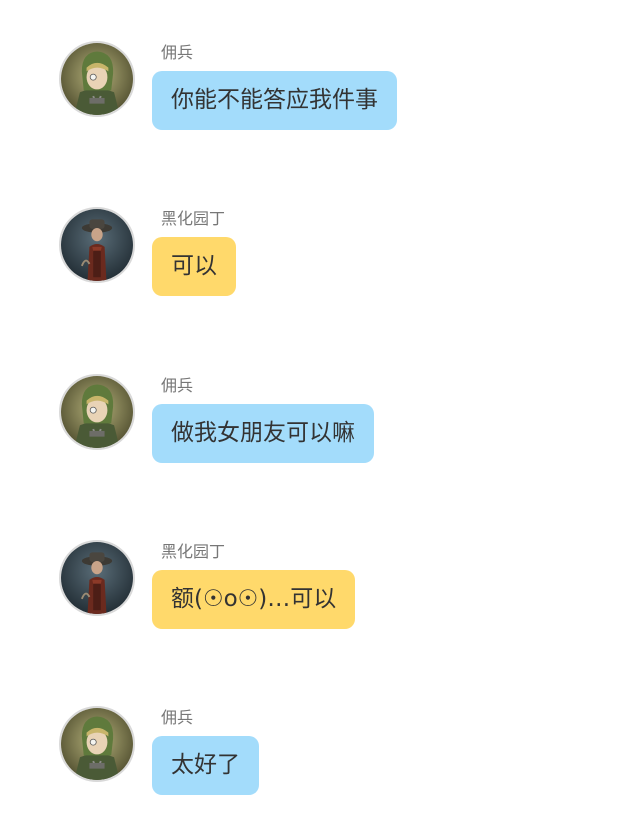 Image resolution: width=619 pixels, height=831 pixels. Describe the element at coordinates (205, 765) in the screenshot. I see `message-bubble: 太好了` at that location.